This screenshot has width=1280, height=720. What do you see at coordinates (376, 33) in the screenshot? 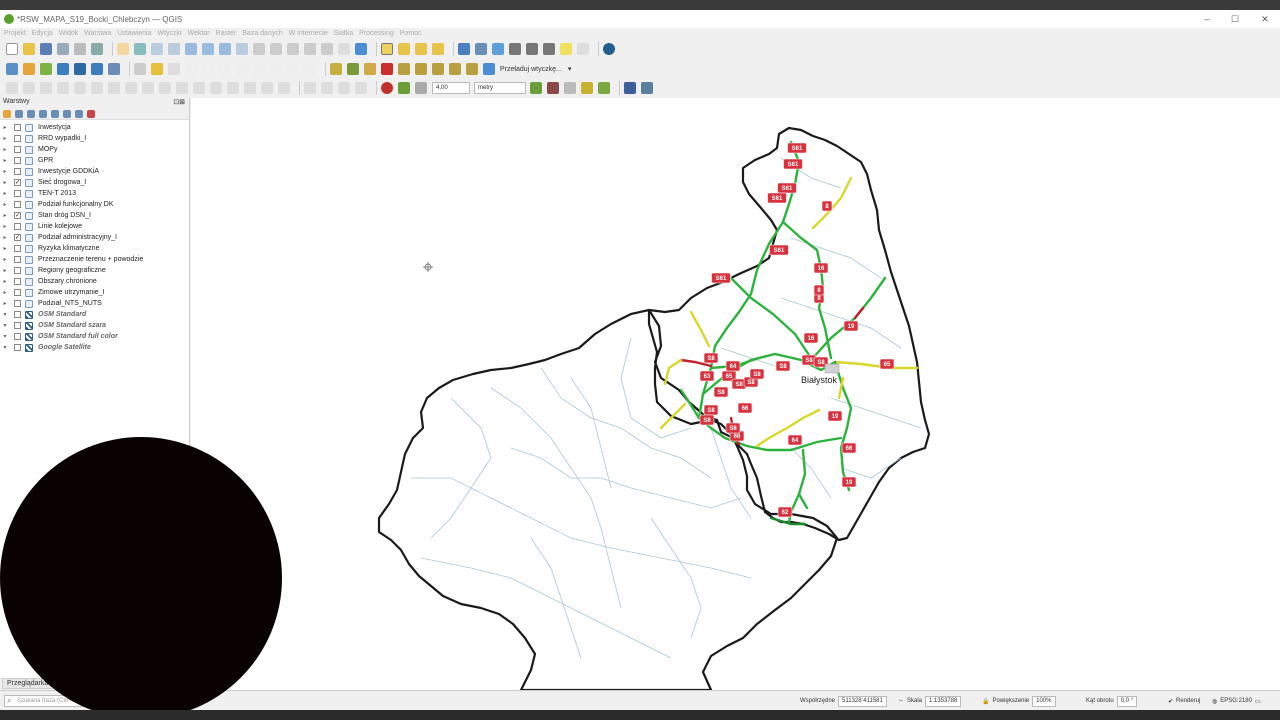
I see `menu-processing: Processing` at bounding box center [376, 33].